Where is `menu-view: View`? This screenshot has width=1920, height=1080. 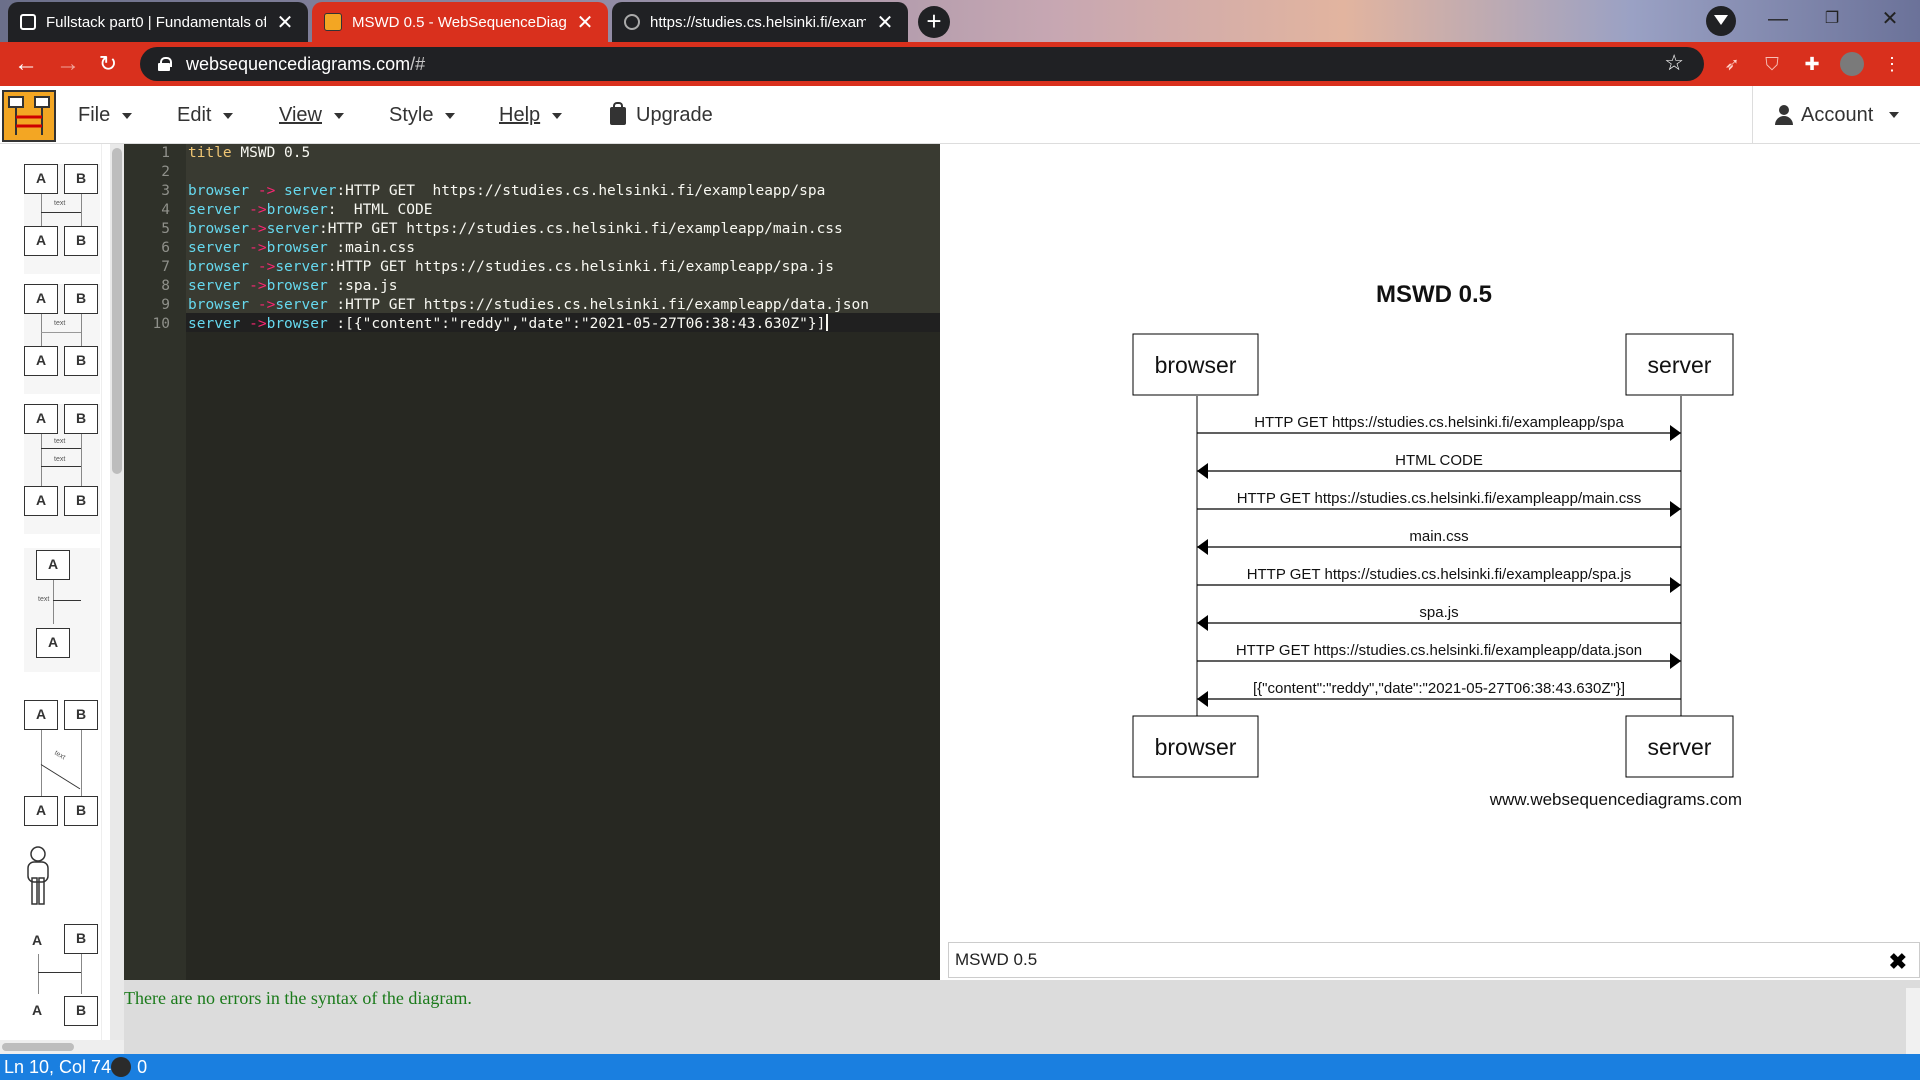
menu-view: View is located at coordinates (311, 115).